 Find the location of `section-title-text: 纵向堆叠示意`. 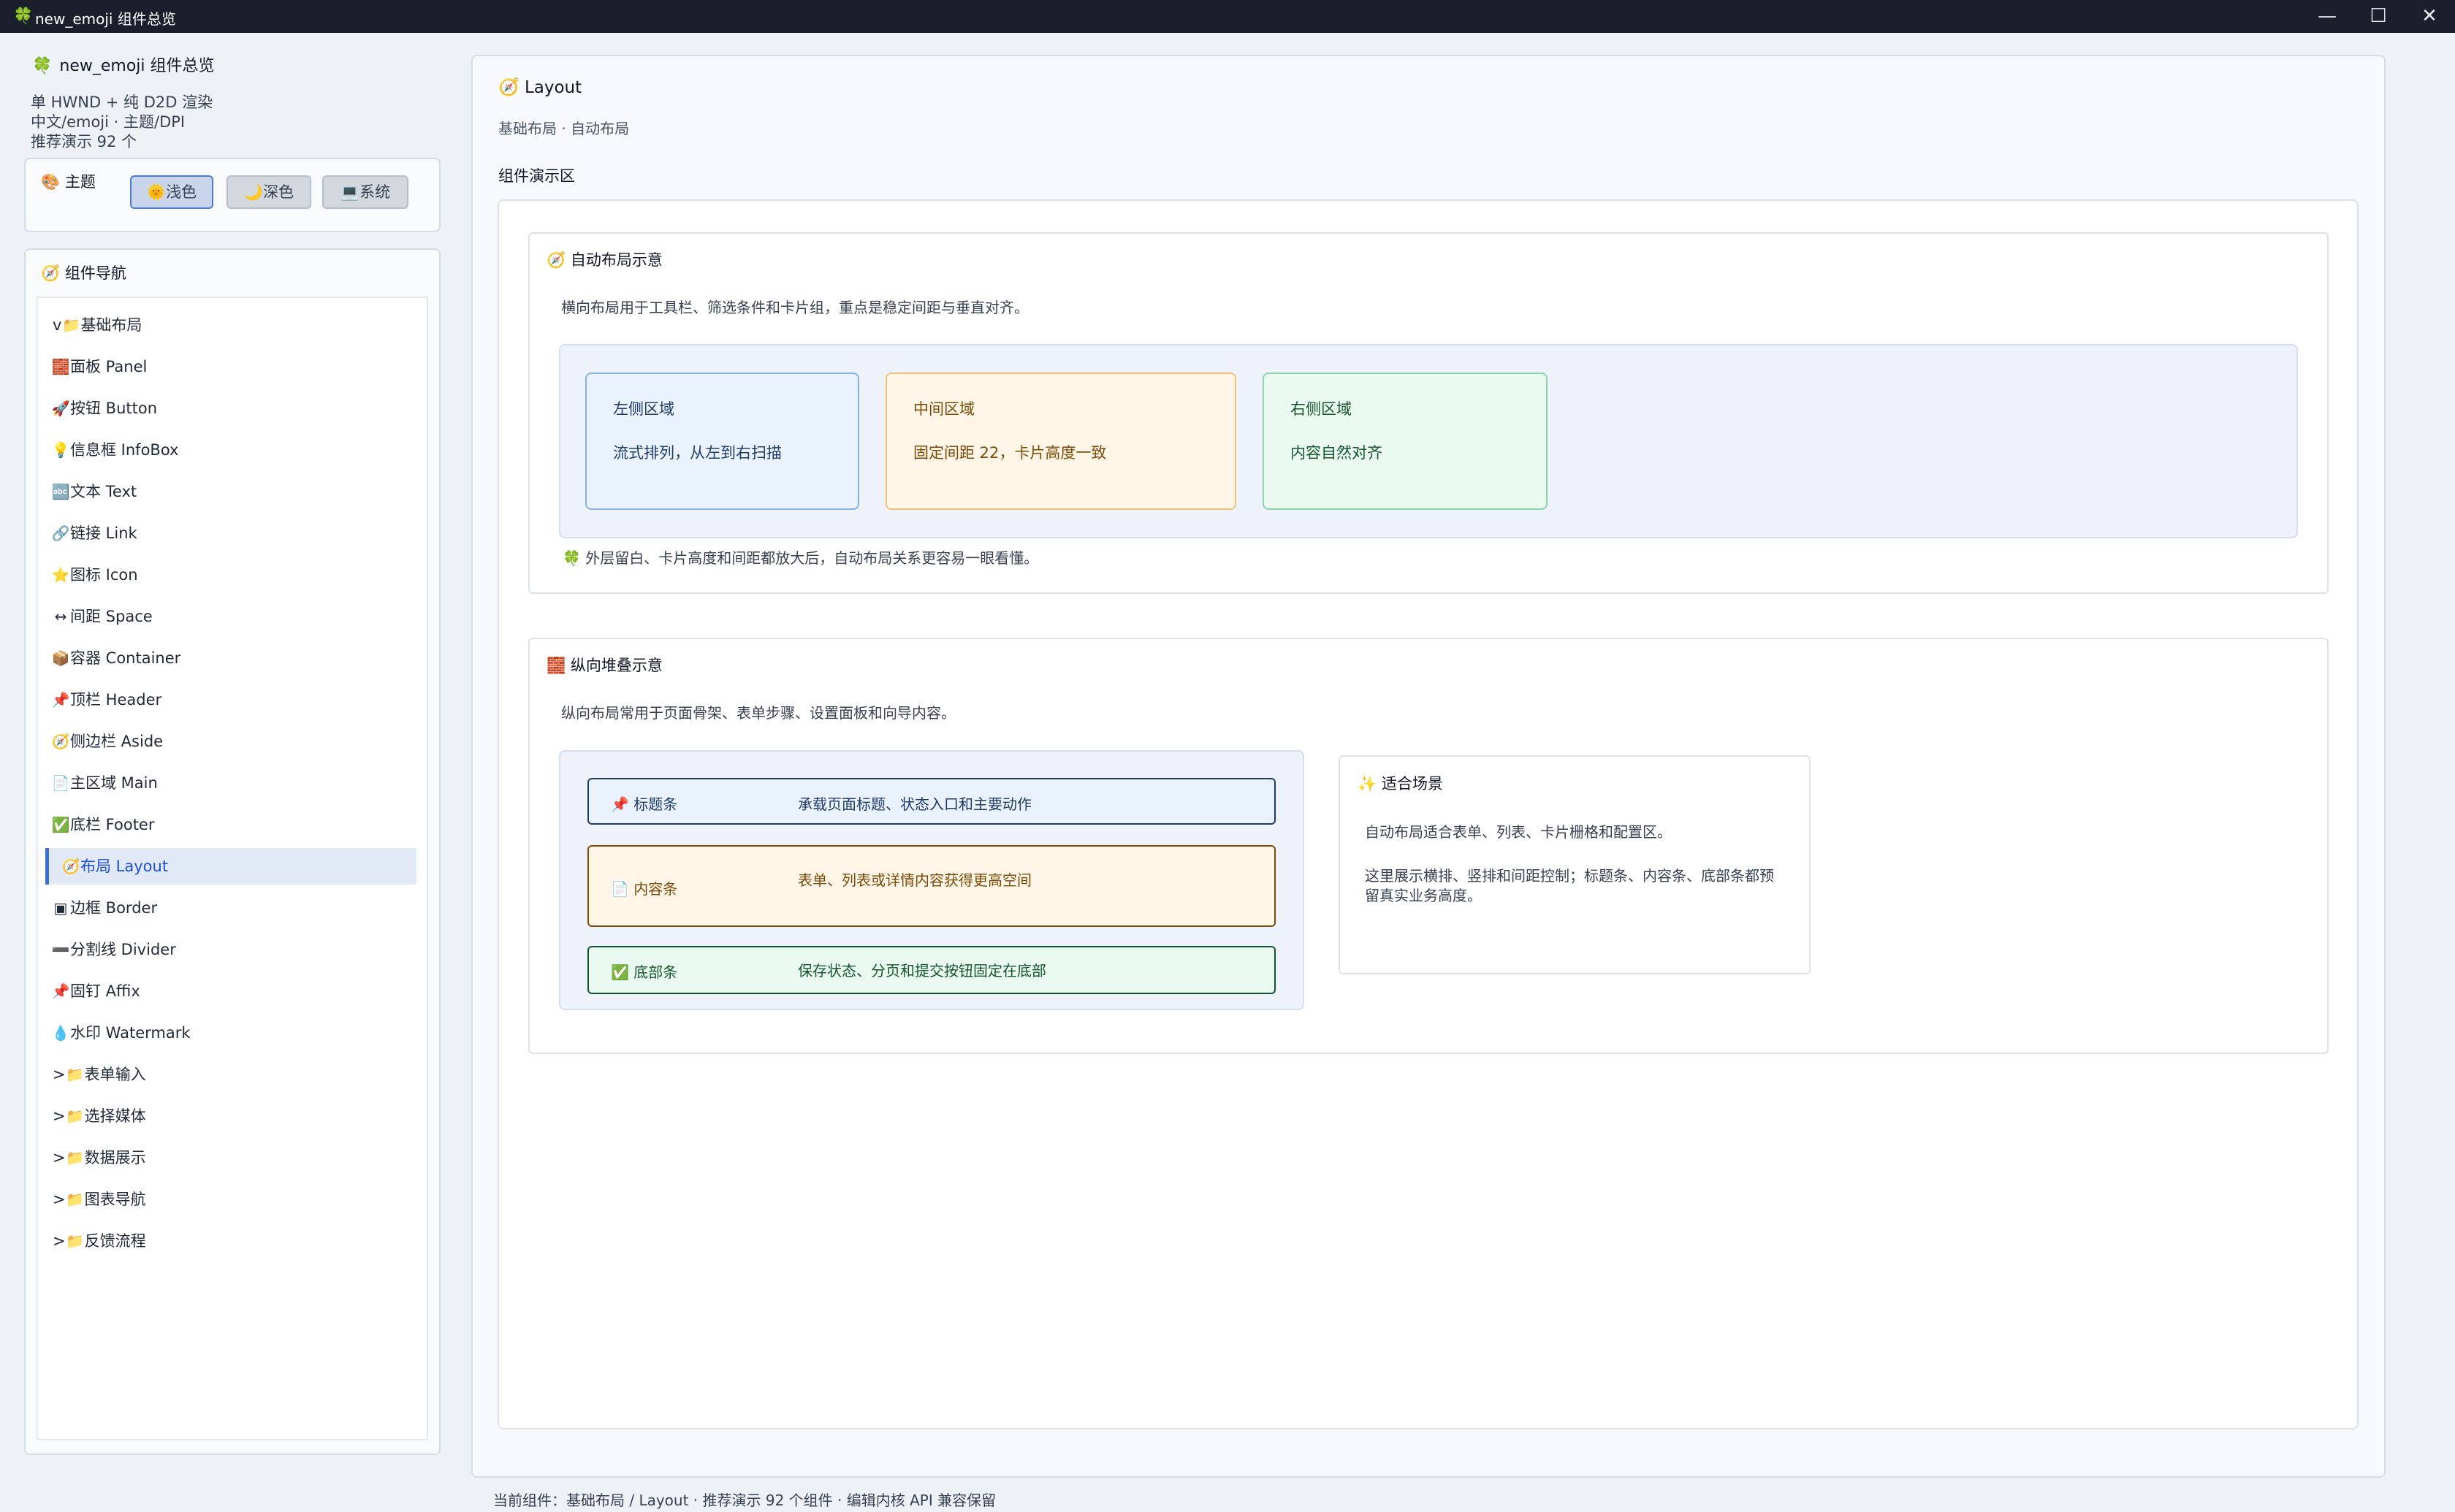

section-title-text: 纵向堆叠示意 is located at coordinates (616, 665).